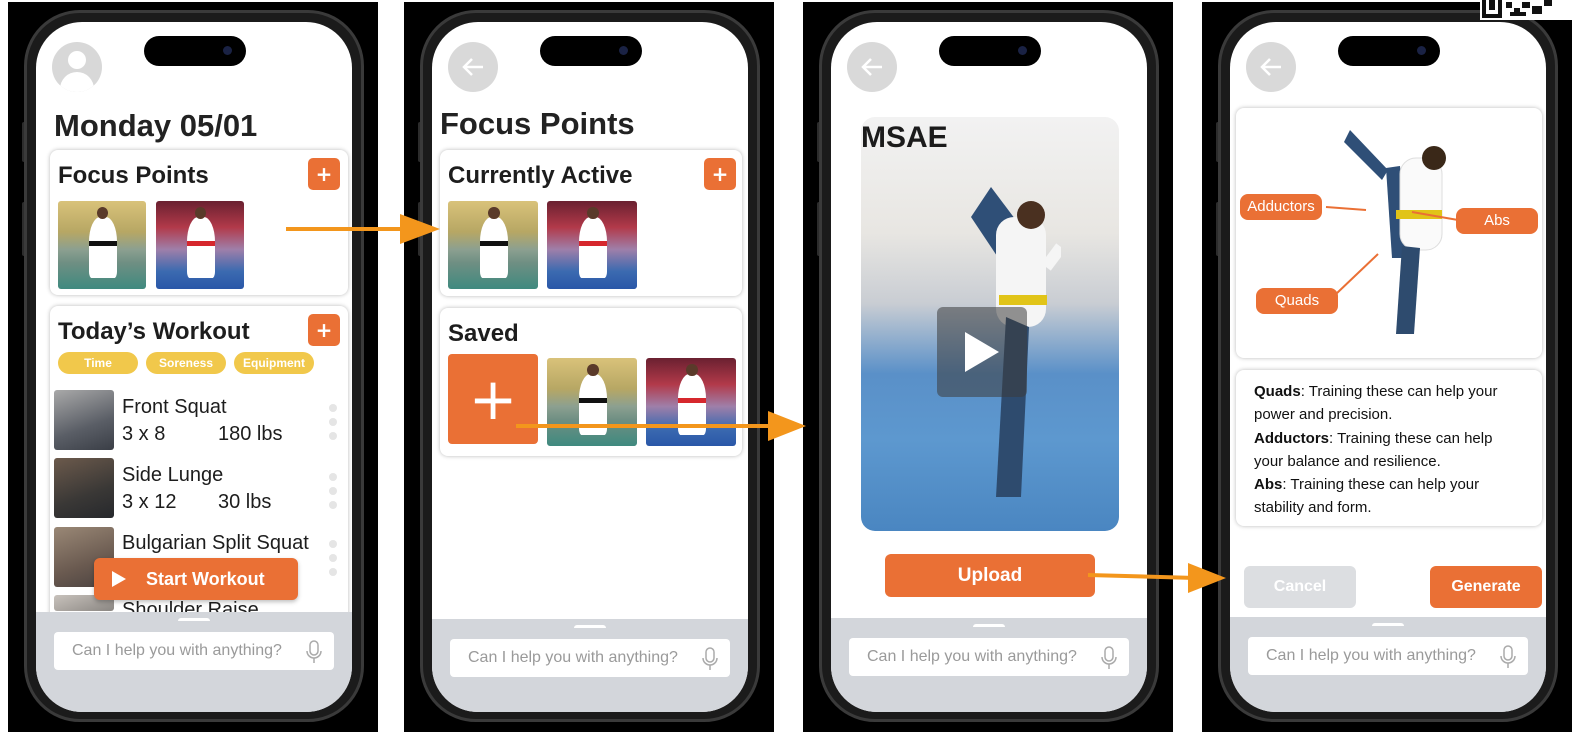 Image resolution: width=1580 pixels, height=736 pixels. I want to click on qr-code, so click(1530, 10).